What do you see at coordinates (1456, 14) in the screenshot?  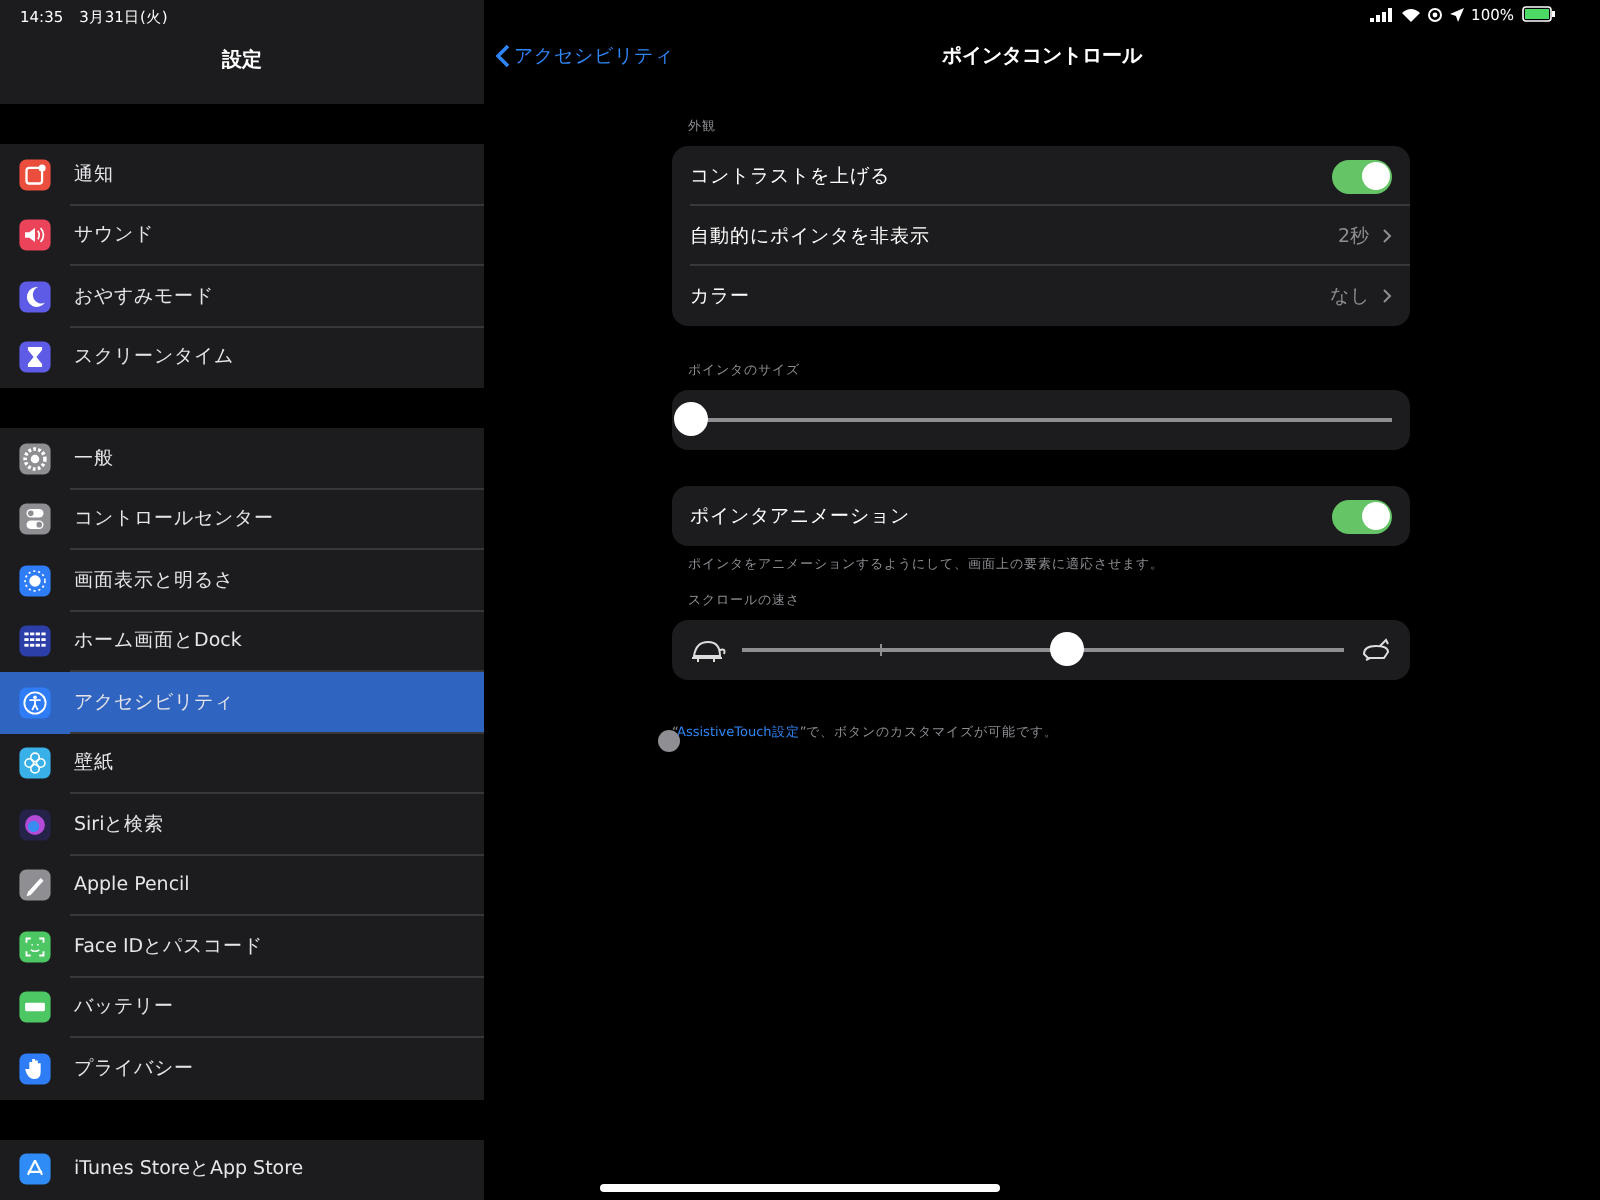 I see `location-icon` at bounding box center [1456, 14].